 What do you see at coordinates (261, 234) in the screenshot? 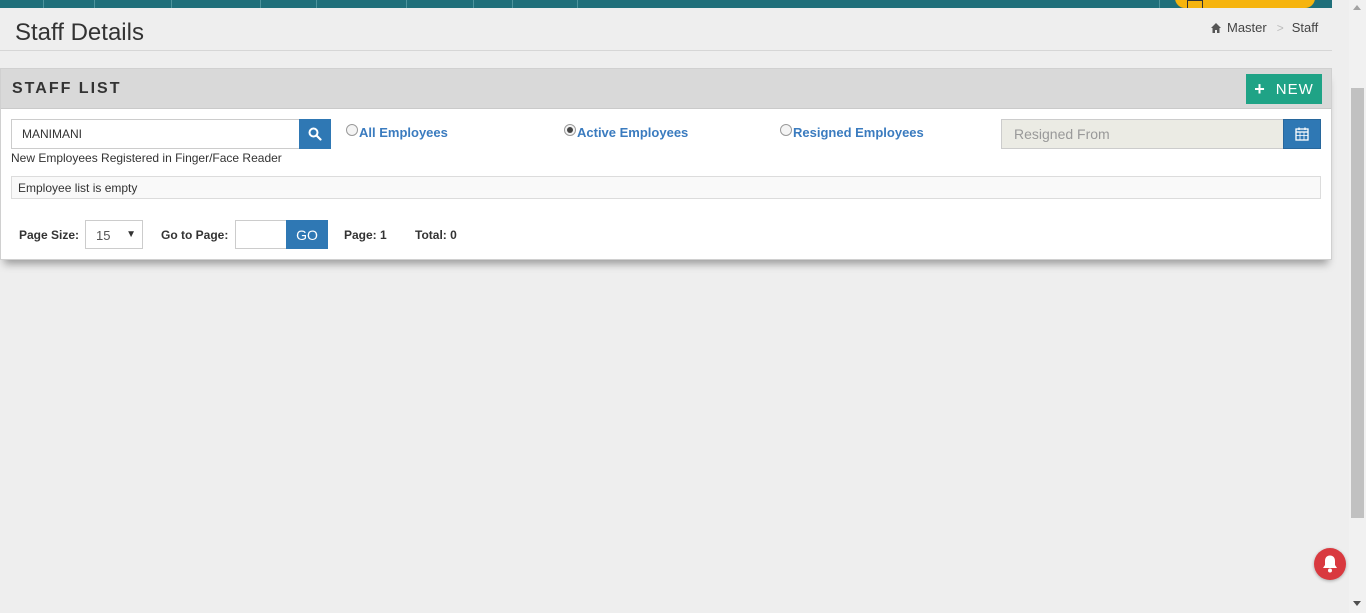
I see `goto-page-input` at bounding box center [261, 234].